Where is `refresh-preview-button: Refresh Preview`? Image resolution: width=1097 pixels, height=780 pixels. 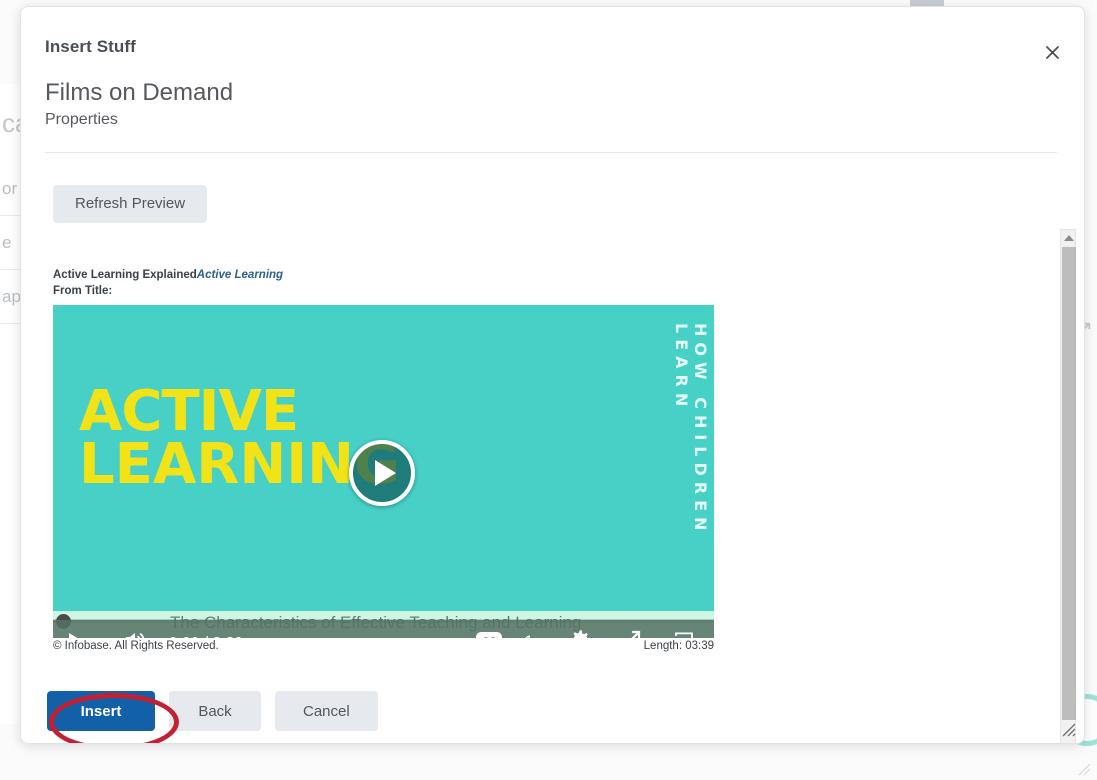
refresh-preview-button: Refresh Preview is located at coordinates (130, 204).